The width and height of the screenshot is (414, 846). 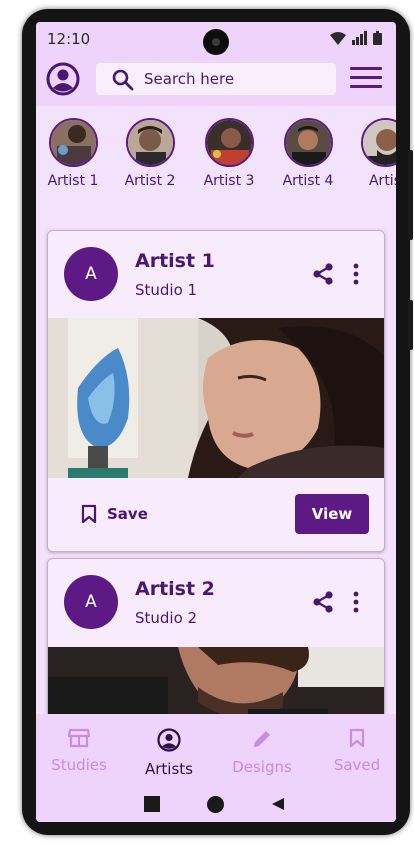 What do you see at coordinates (262, 739) in the screenshot?
I see `pencil-icon` at bounding box center [262, 739].